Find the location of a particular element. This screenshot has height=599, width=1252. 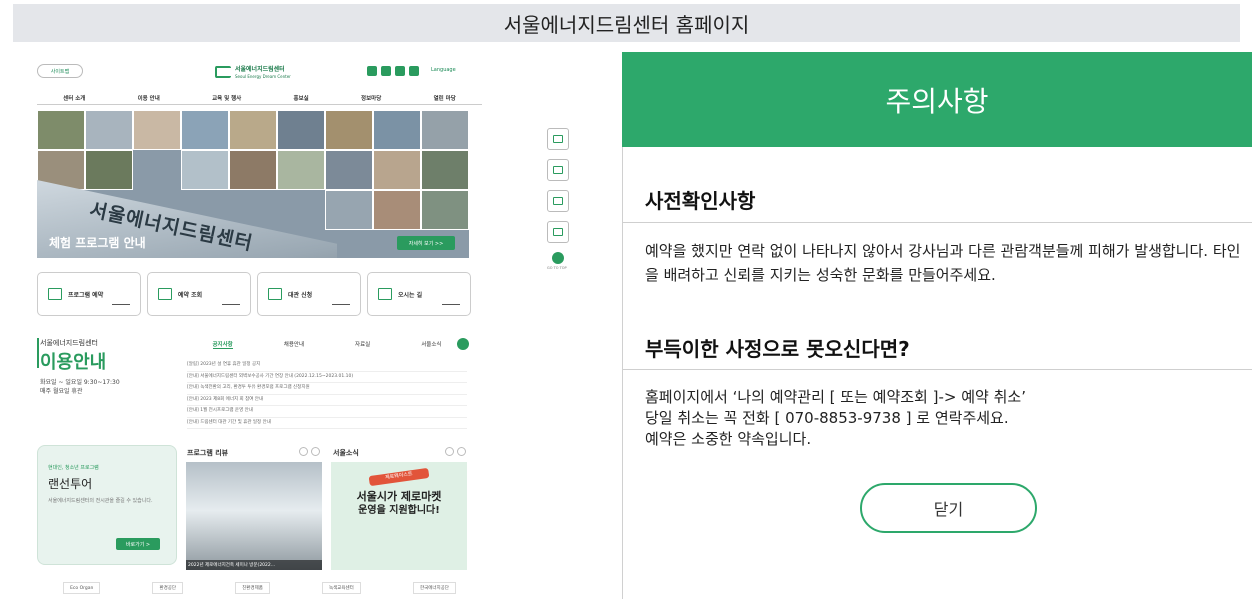

caption-bar: 서울에너지드림센터 홈페이지 is located at coordinates (626, 23).